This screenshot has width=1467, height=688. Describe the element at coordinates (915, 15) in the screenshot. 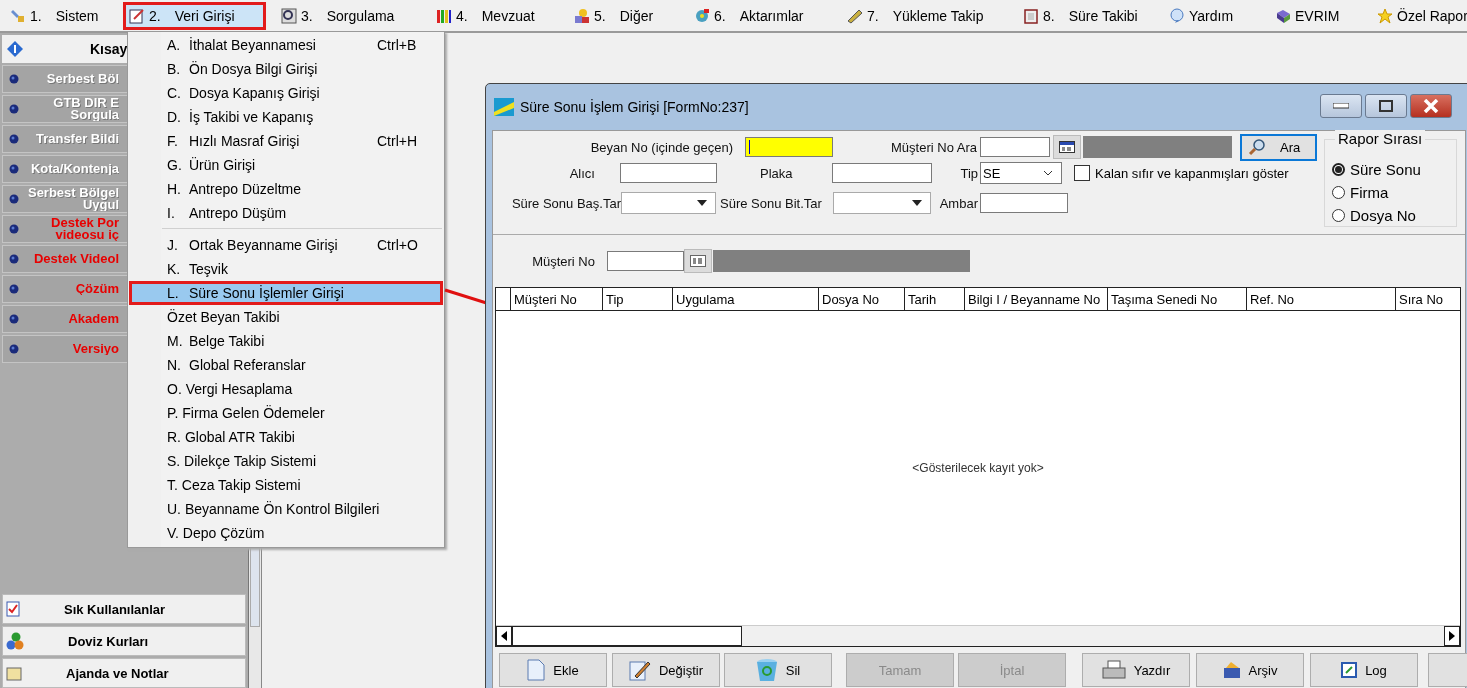

I see `menu-item: 7. Yükleme Takip` at that location.